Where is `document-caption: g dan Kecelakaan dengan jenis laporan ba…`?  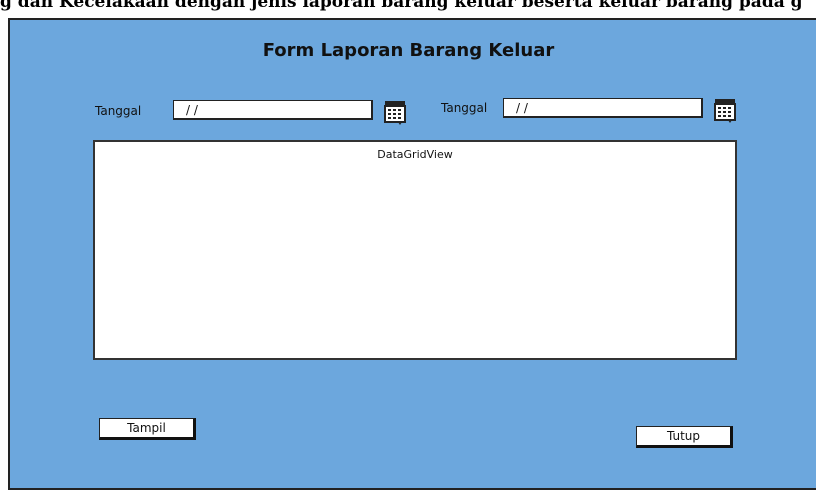
document-caption: g dan Kecelakaan dengan jenis laporan ba… is located at coordinates (401, 6).